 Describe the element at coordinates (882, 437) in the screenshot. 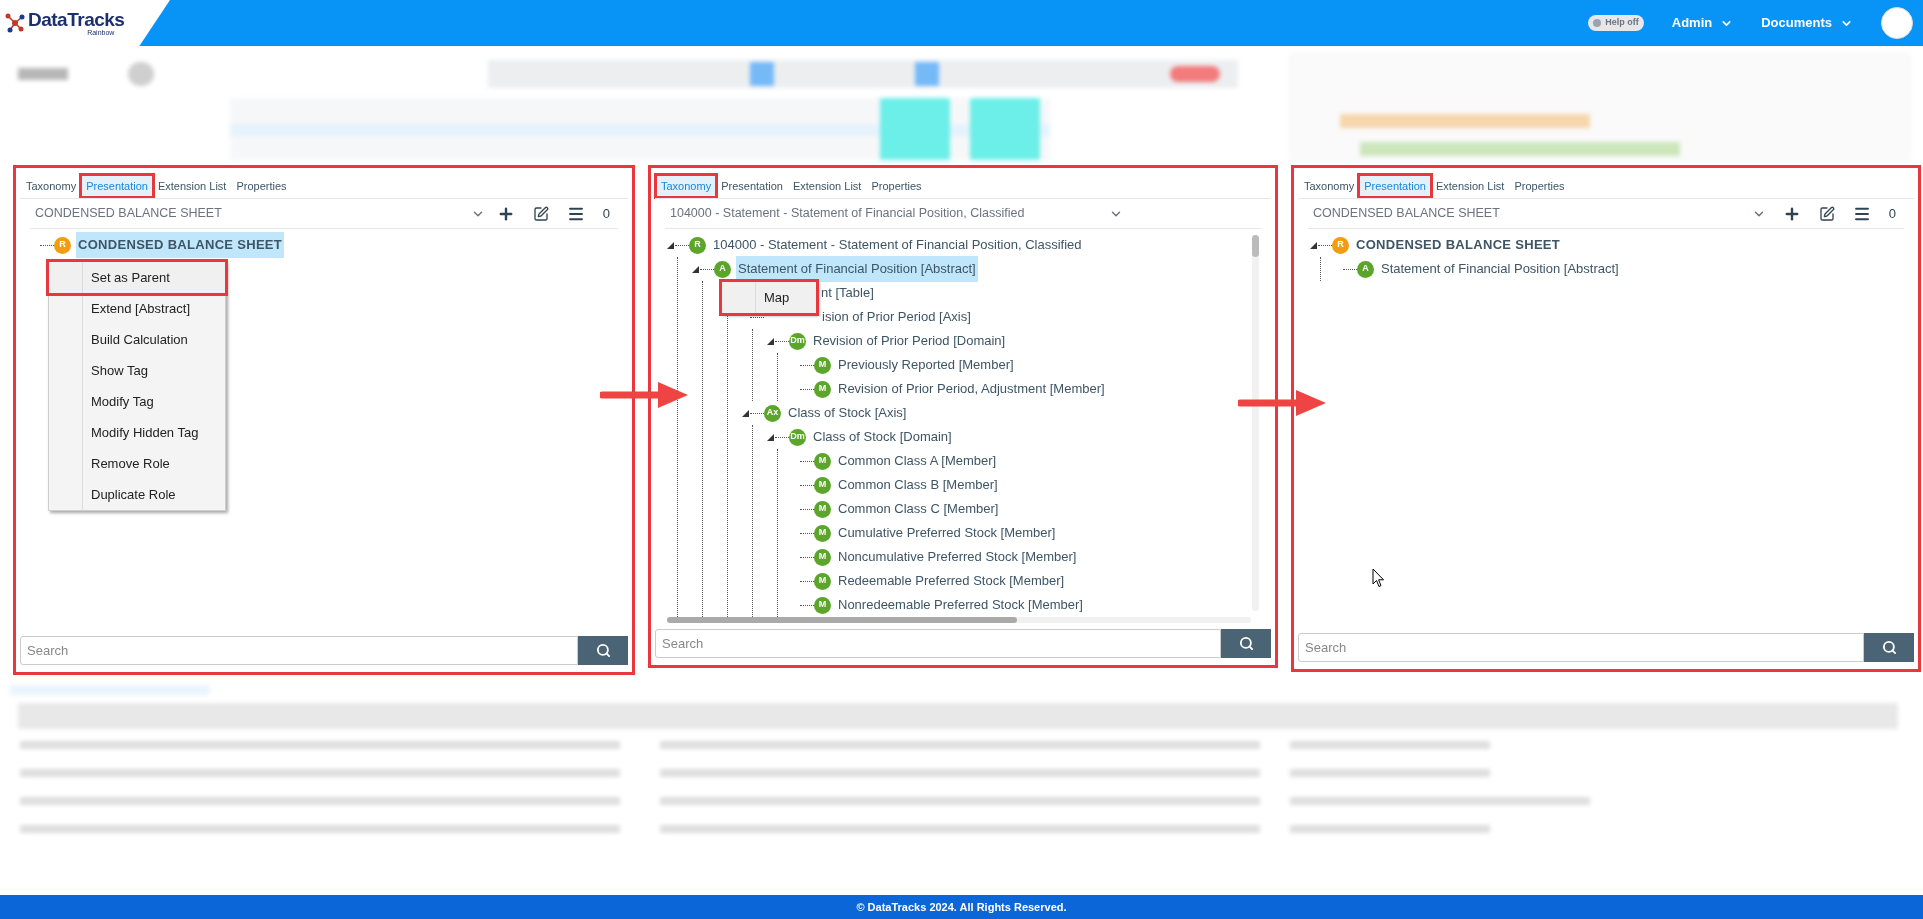

I see `tree-node-label: Class of Stock [Domain]` at that location.